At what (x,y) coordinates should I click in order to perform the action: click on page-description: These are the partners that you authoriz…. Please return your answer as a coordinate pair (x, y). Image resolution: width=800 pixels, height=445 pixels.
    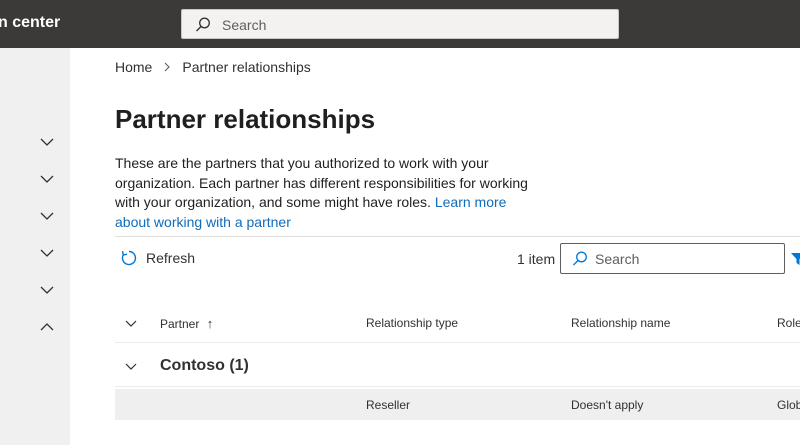
    Looking at the image, I should click on (325, 193).